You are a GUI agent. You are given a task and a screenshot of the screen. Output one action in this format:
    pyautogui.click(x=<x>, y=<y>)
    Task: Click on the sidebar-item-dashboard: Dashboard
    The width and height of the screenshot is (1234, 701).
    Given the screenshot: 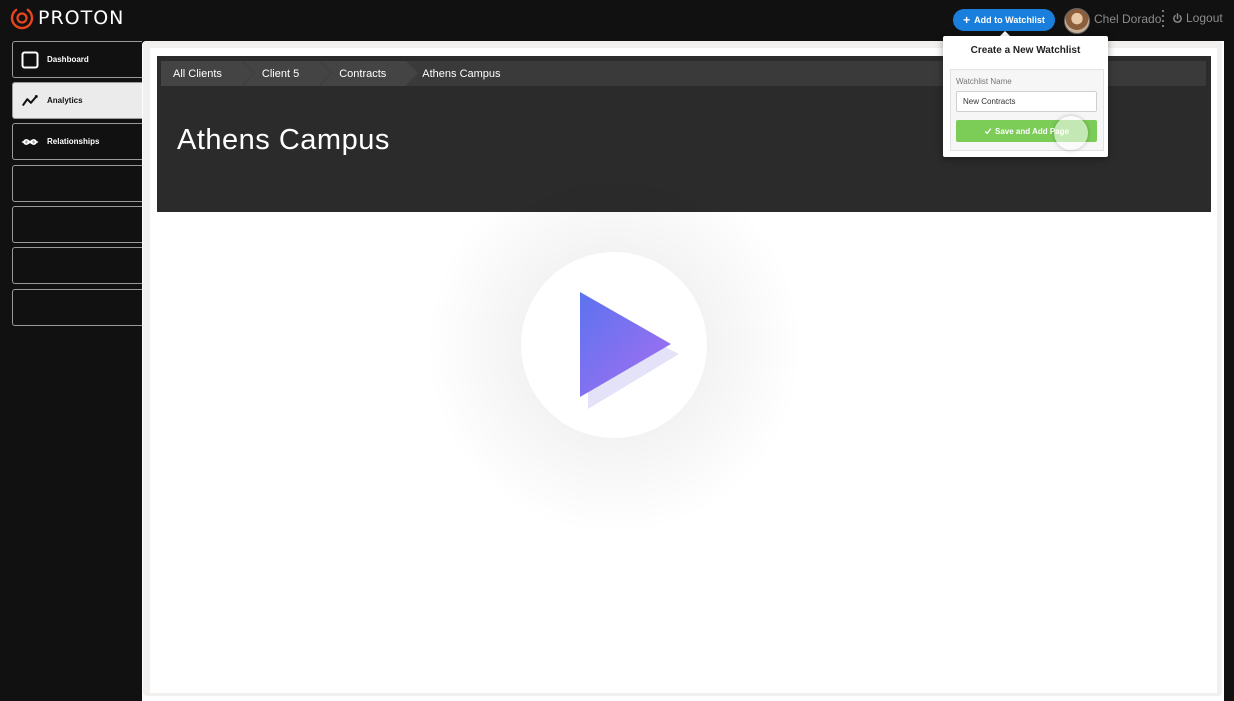 What is the action you would take?
    pyautogui.click(x=77, y=59)
    